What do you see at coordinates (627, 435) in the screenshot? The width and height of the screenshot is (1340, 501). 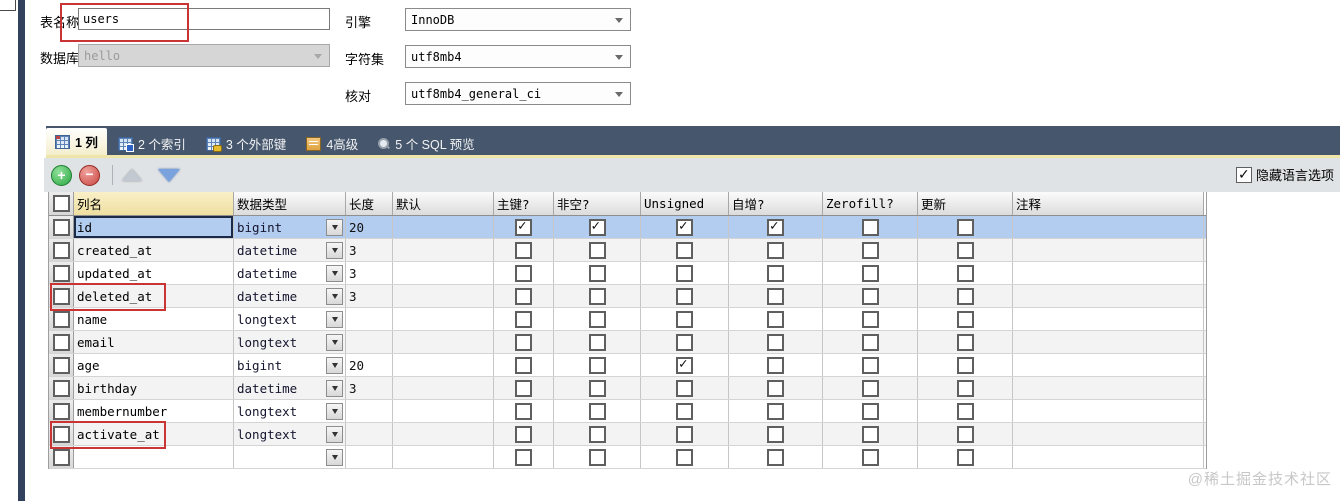 I see `table-row: activate_at longtext` at bounding box center [627, 435].